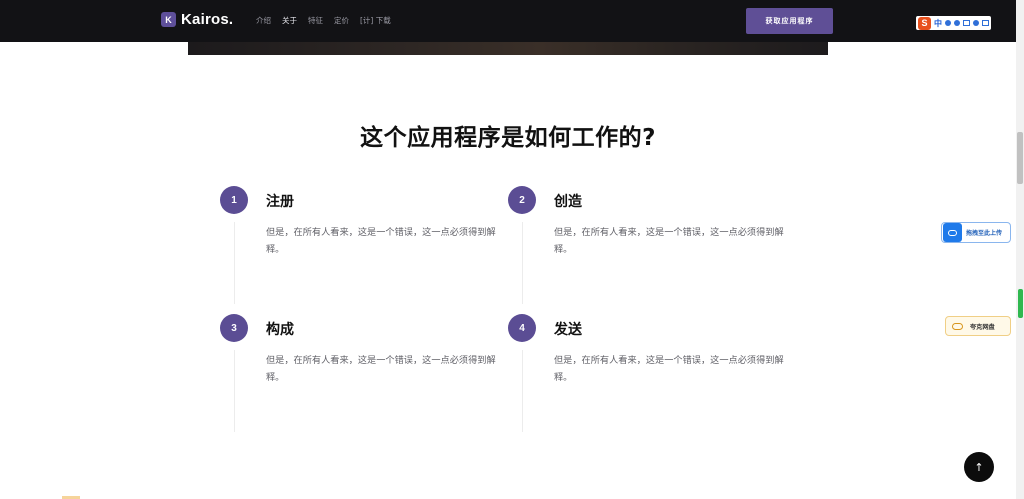 This screenshot has height=499, width=1024. What do you see at coordinates (1020, 158) in the screenshot?
I see `scrollbar-thumb` at bounding box center [1020, 158].